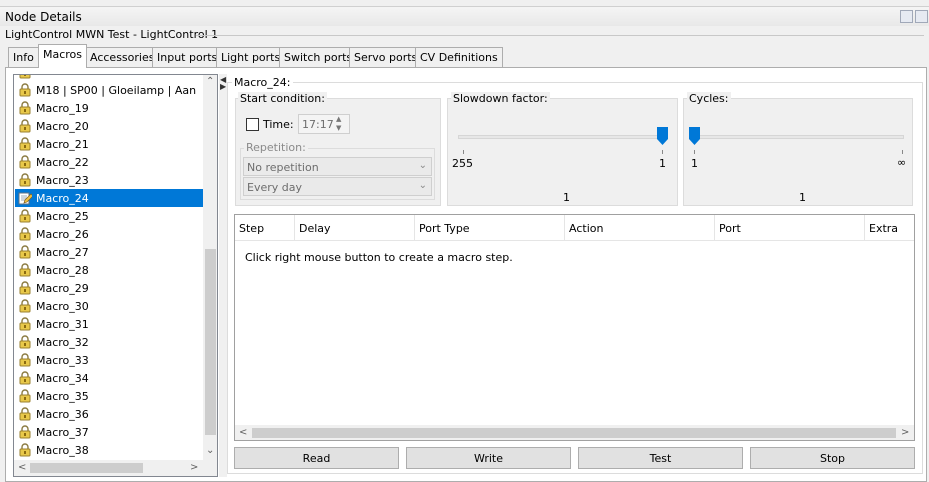  I want to click on list-item: Macro_35, so click(109, 396).